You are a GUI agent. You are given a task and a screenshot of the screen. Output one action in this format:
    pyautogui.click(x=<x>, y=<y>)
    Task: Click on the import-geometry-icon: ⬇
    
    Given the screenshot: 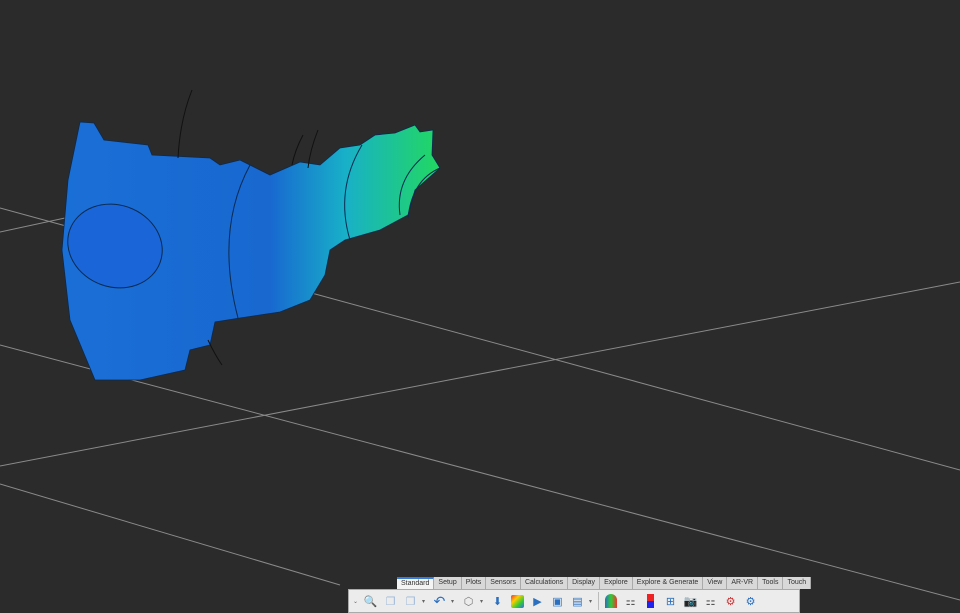 What is the action you would take?
    pyautogui.click(x=497, y=601)
    